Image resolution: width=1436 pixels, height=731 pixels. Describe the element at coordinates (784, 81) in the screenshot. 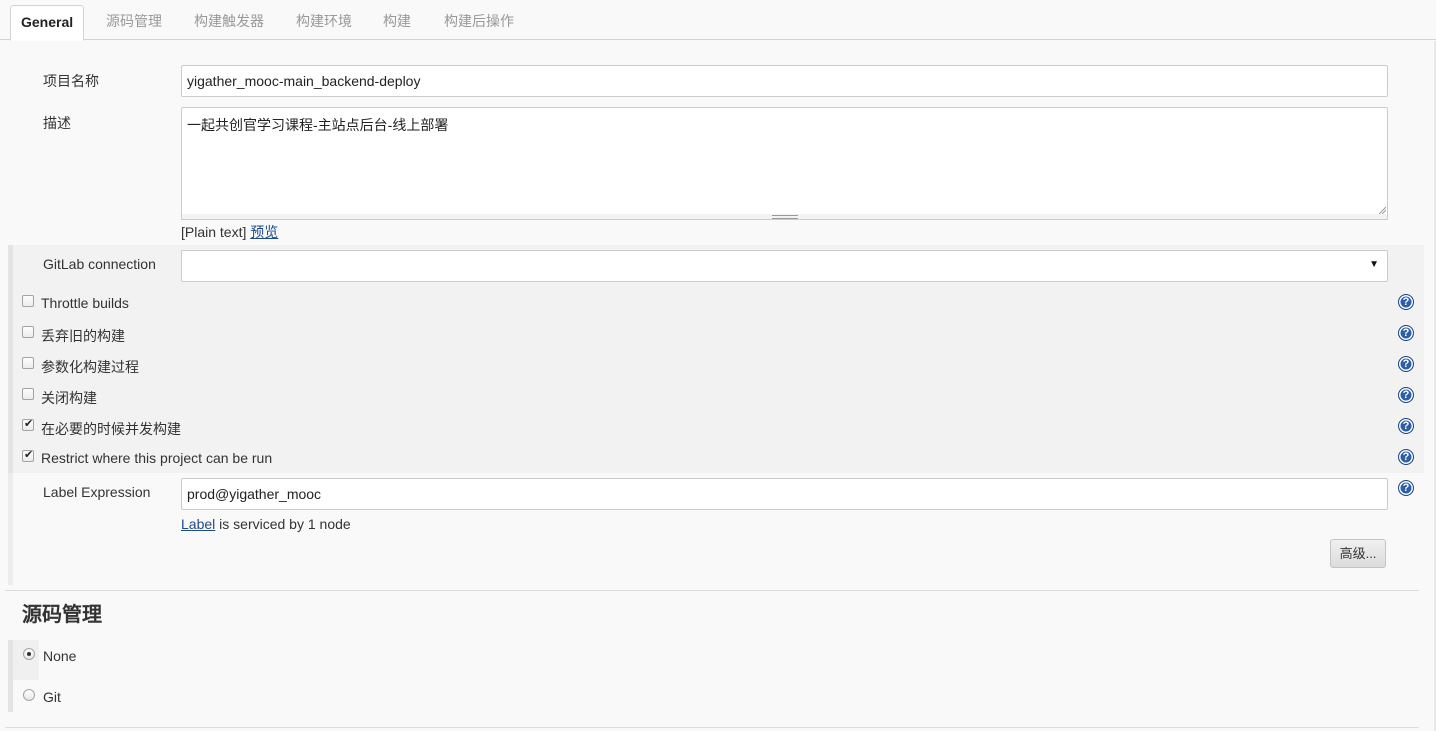

I see `project-name-input: yigather_mooc-main_backend-deploy` at that location.